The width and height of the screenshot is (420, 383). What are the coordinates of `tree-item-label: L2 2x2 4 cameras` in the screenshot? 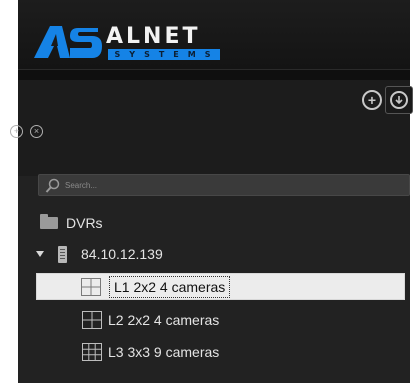 It's located at (164, 320).